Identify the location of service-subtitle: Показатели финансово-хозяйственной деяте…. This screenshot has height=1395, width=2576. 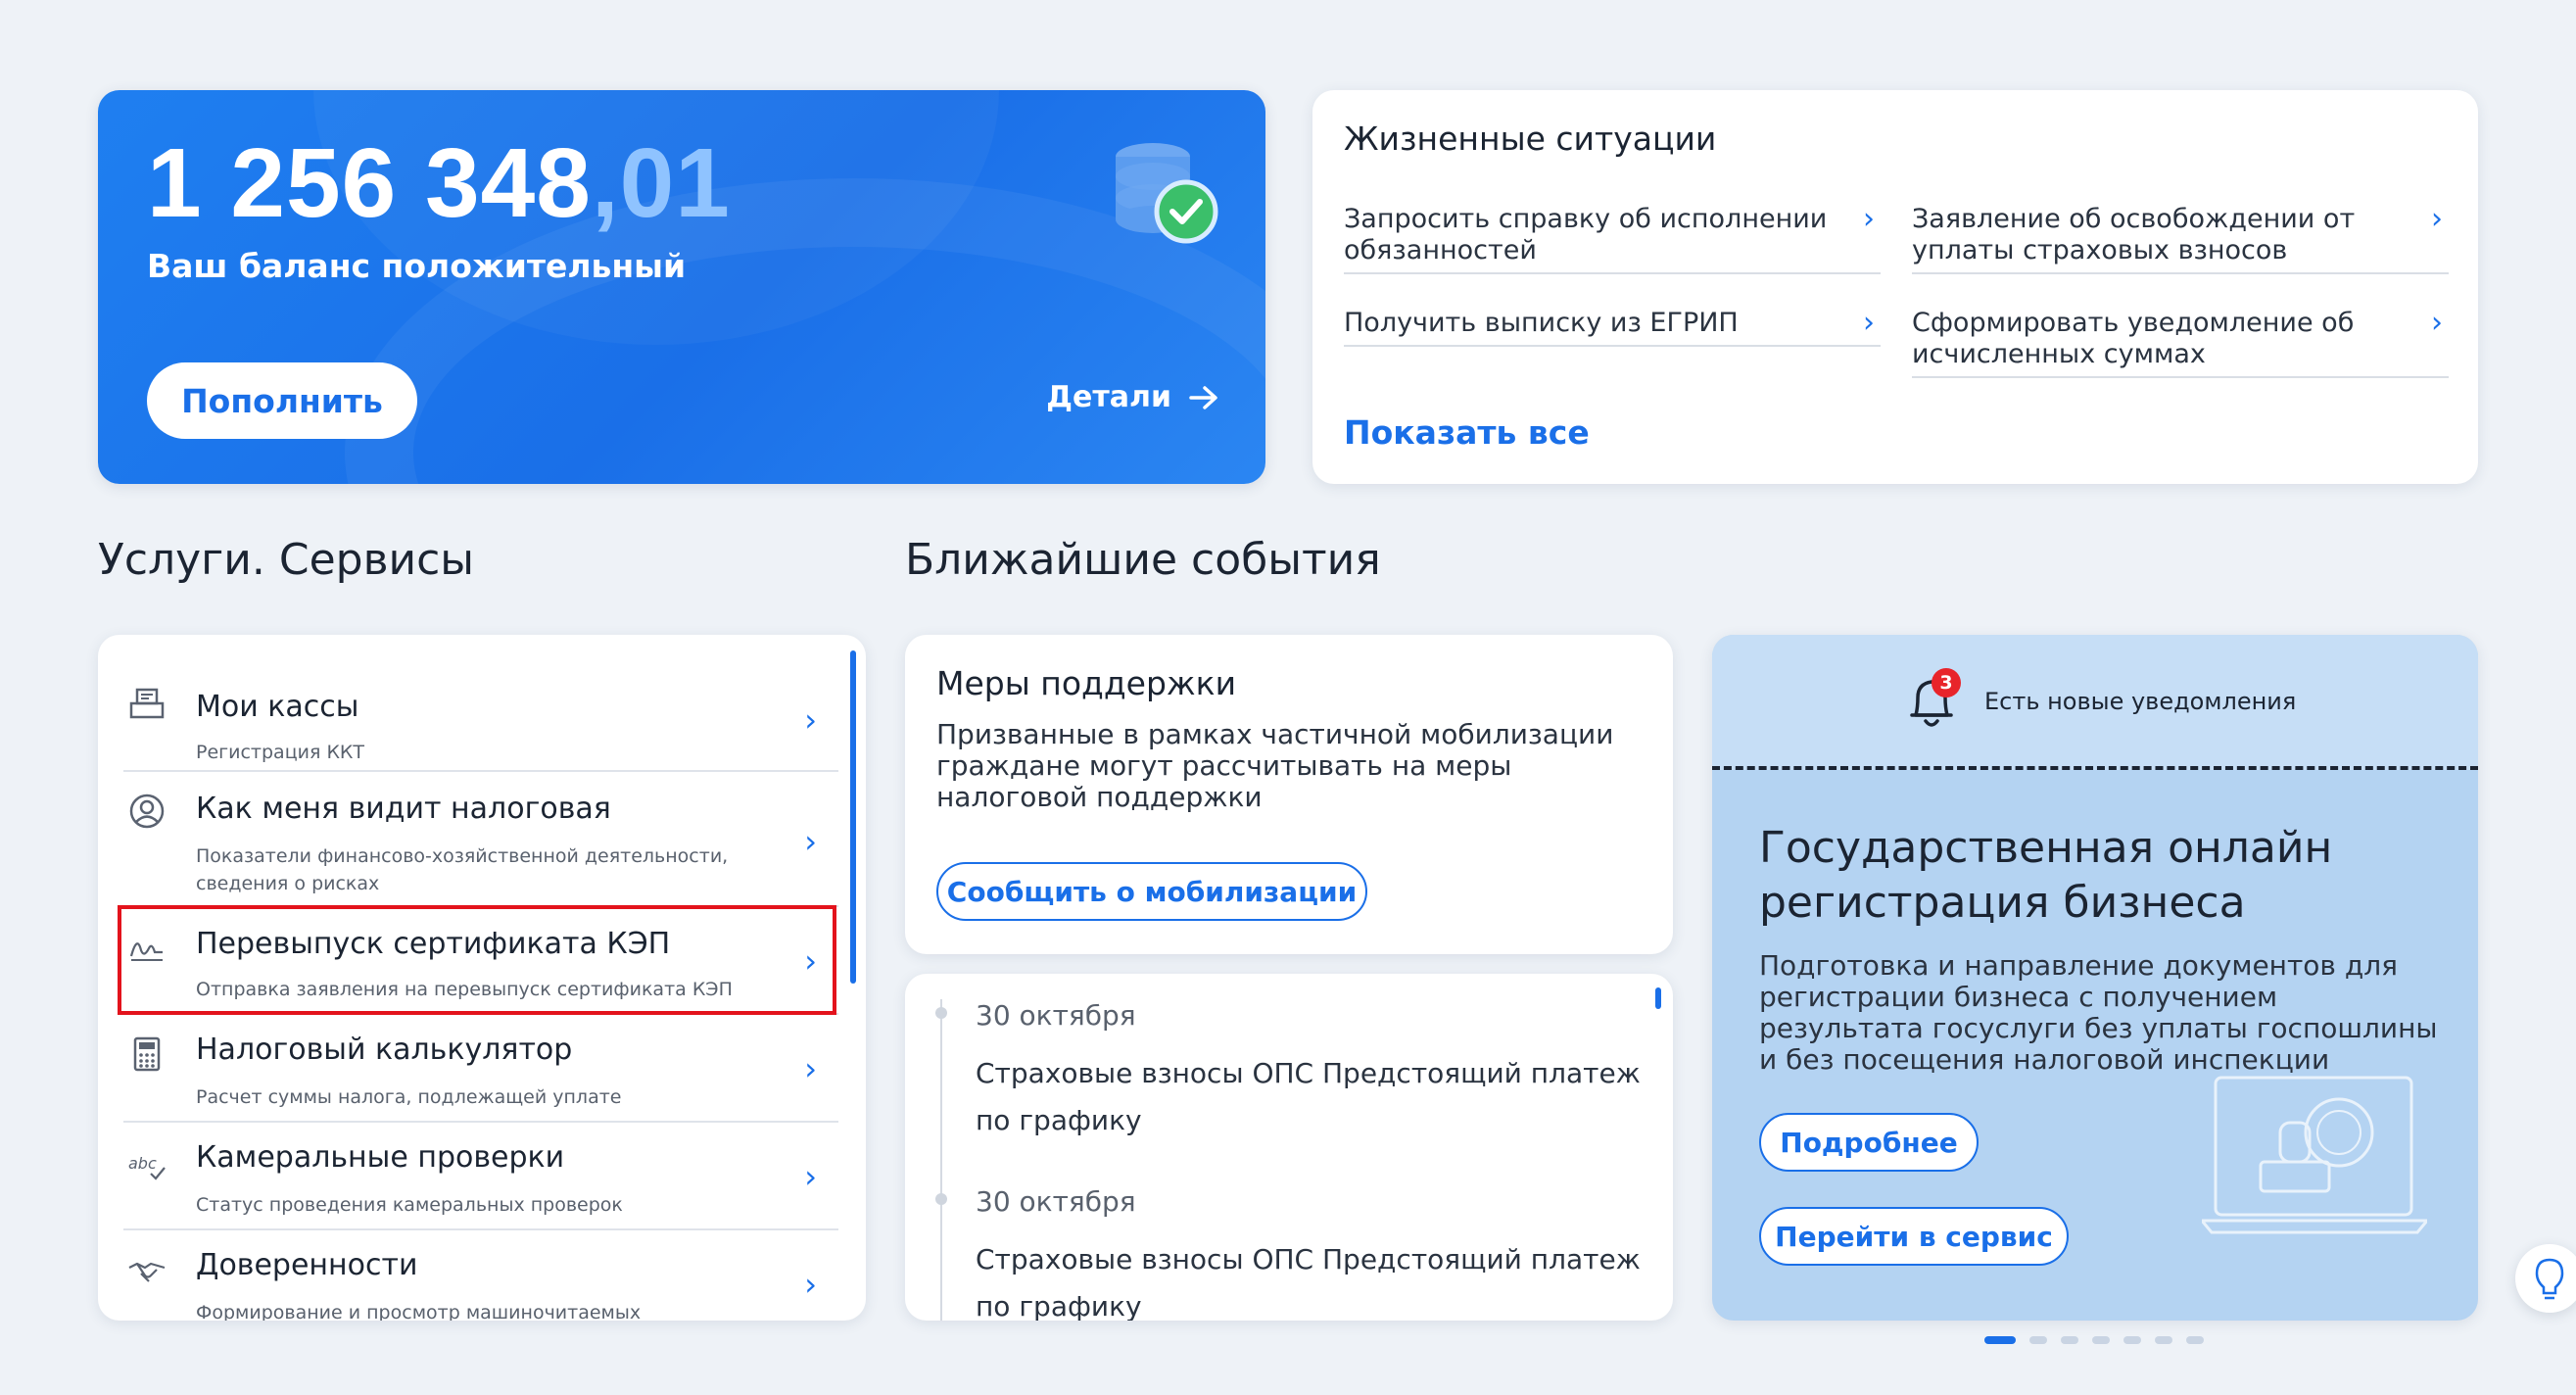
(463, 869).